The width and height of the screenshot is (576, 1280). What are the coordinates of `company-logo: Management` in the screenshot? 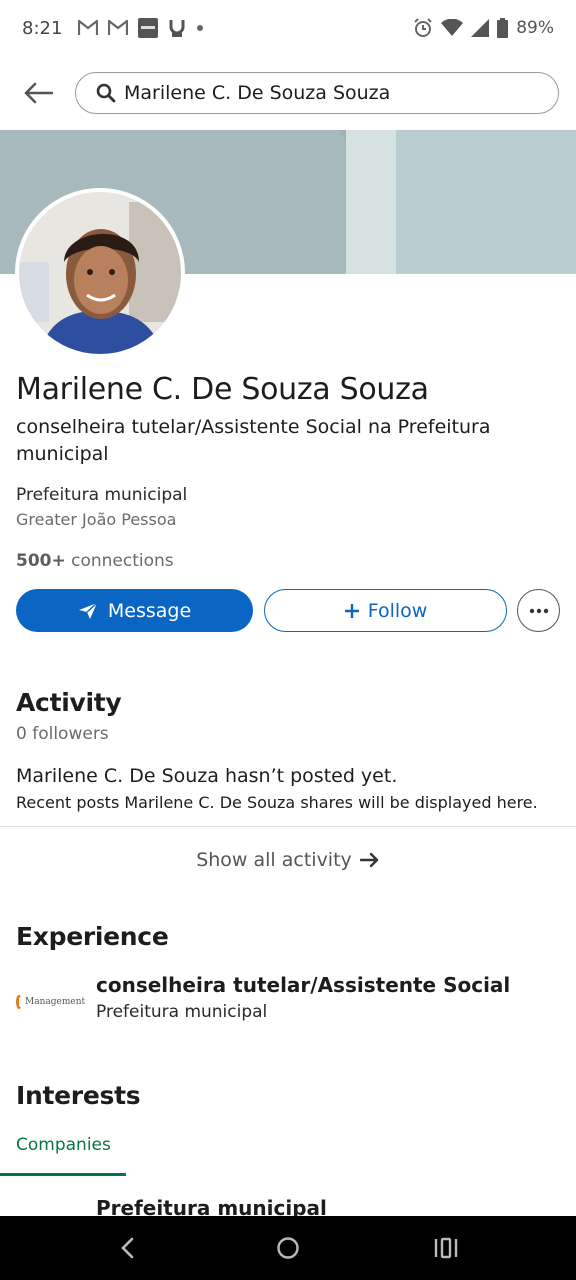 It's located at (50, 1002).